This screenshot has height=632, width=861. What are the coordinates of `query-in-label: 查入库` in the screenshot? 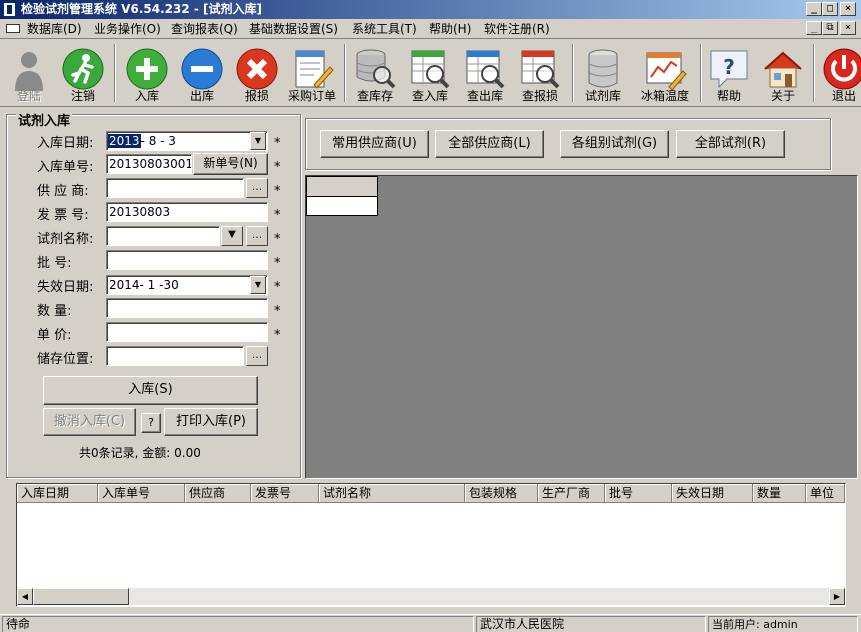 It's located at (429, 96).